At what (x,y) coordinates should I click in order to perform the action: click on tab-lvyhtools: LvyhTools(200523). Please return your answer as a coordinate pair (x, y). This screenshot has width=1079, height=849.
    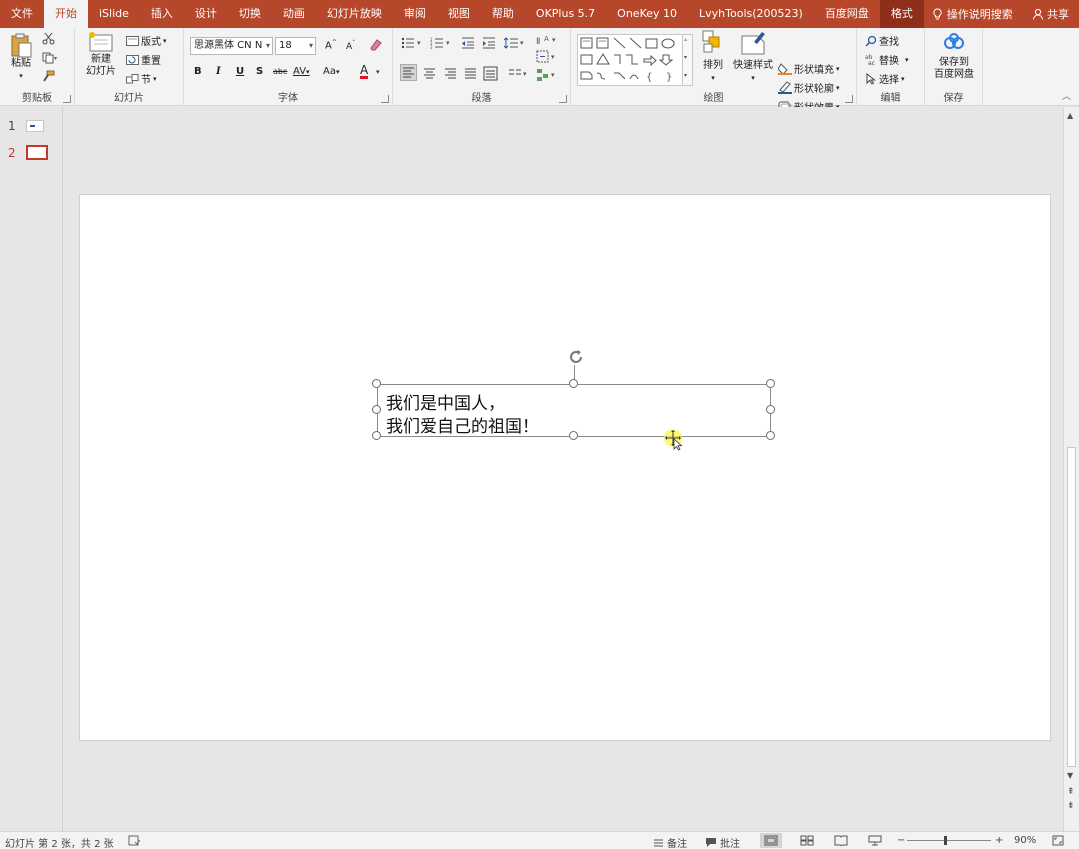
    Looking at the image, I should click on (751, 14).